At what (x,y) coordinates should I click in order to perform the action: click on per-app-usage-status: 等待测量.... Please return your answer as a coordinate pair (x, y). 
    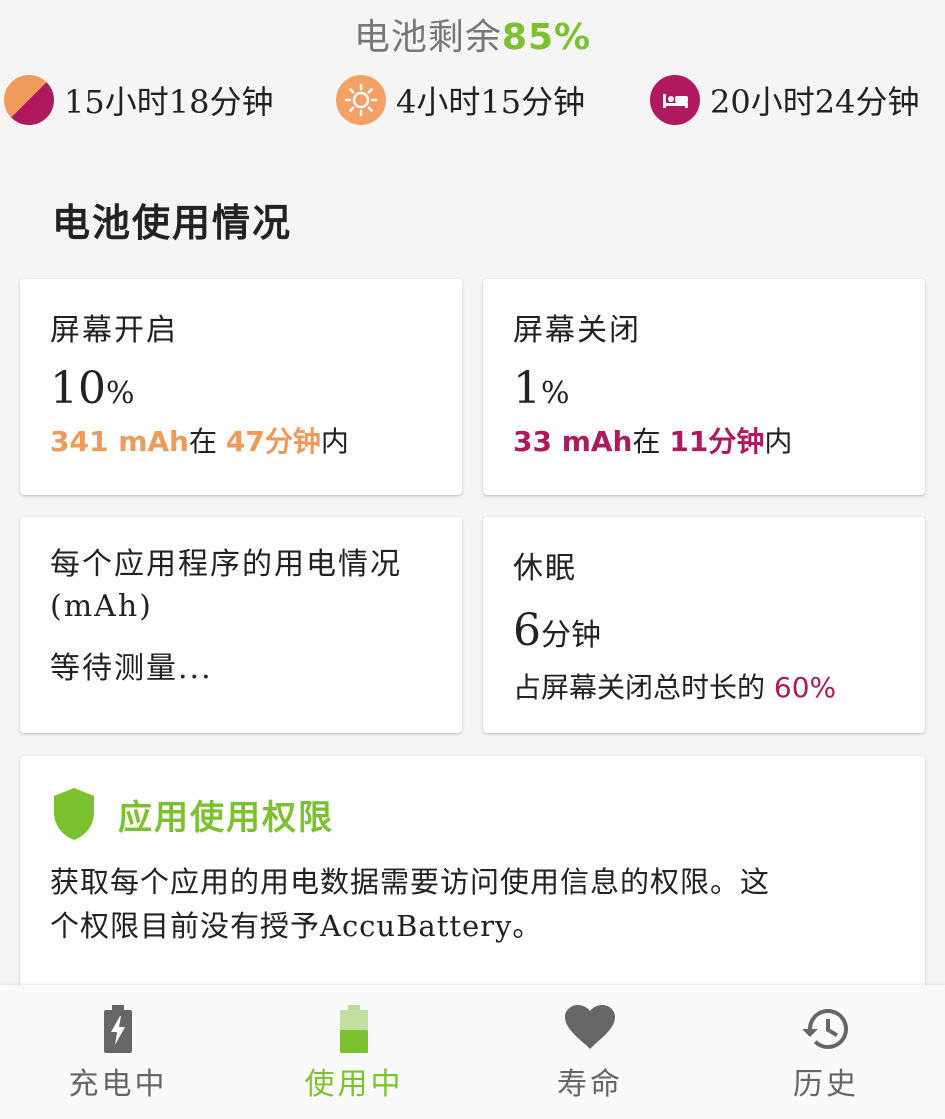
    Looking at the image, I should click on (131, 668).